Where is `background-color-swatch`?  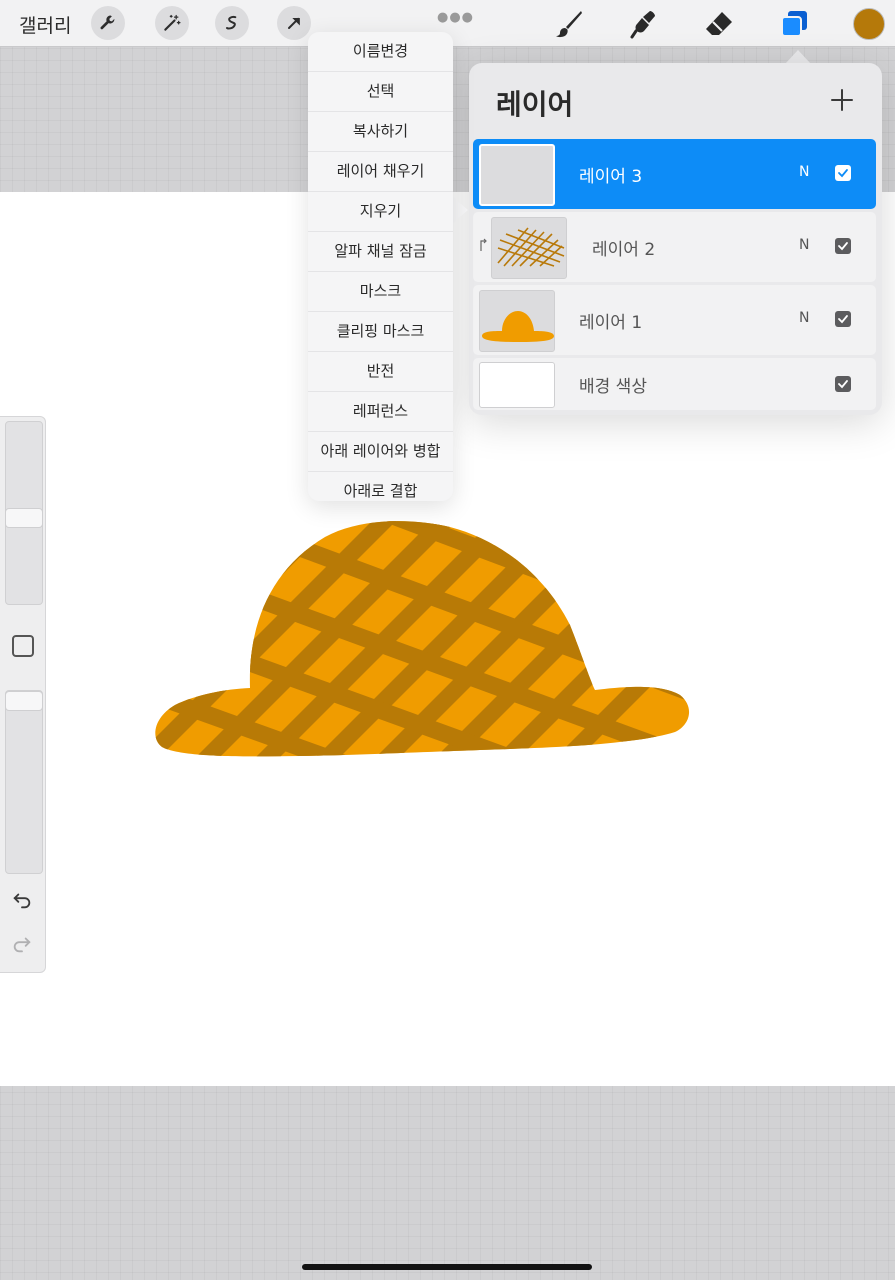
background-color-swatch is located at coordinates (517, 385).